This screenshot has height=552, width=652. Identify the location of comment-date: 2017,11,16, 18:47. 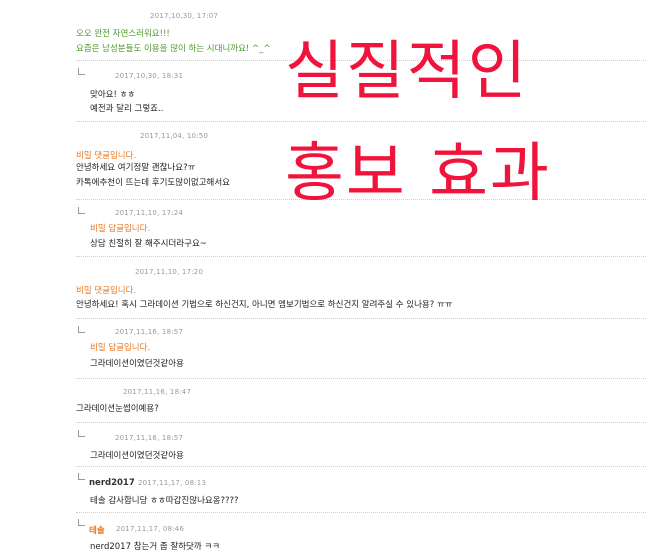
(157, 392).